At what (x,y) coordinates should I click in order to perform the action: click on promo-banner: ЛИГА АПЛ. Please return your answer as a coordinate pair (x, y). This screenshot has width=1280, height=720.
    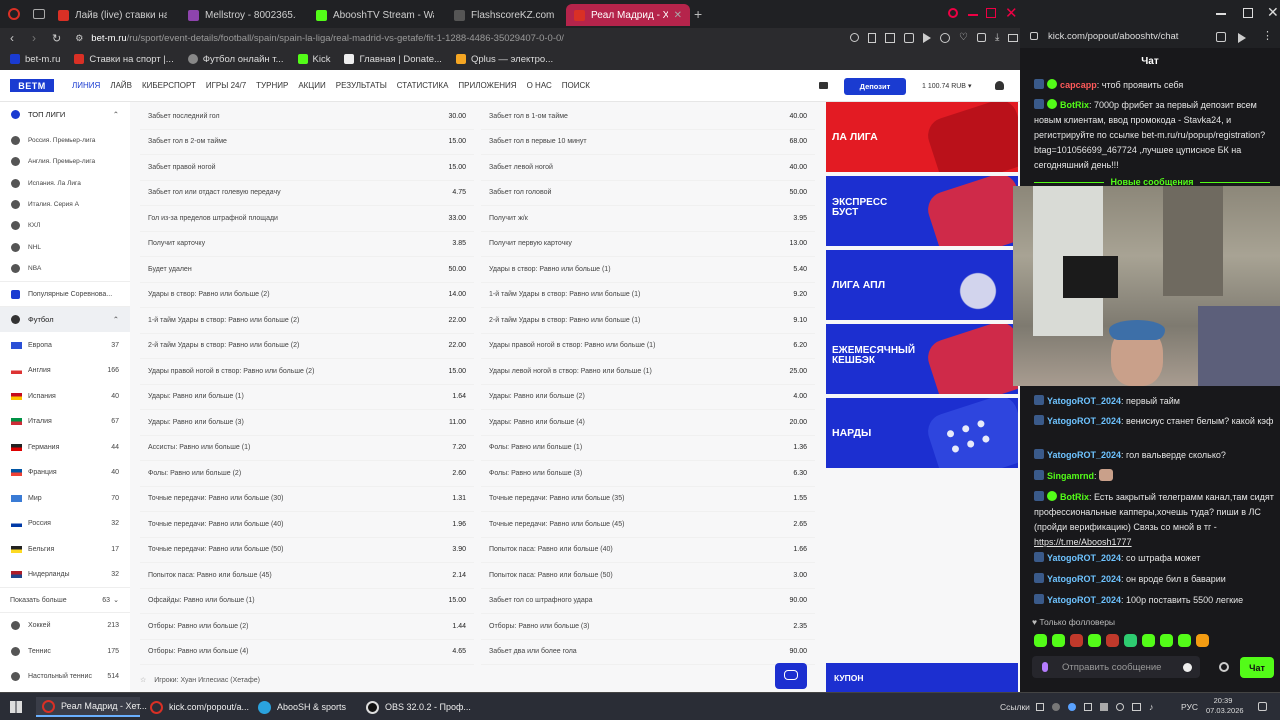
    Looking at the image, I should click on (922, 285).